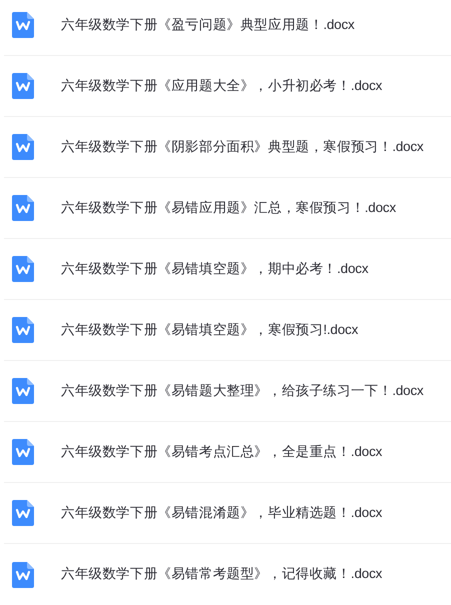 Image resolution: width=451 pixels, height=605 pixels. I want to click on file-name: 六年级数学下册《易错题大整理》，给孩子练习一下！.docx, so click(242, 391).